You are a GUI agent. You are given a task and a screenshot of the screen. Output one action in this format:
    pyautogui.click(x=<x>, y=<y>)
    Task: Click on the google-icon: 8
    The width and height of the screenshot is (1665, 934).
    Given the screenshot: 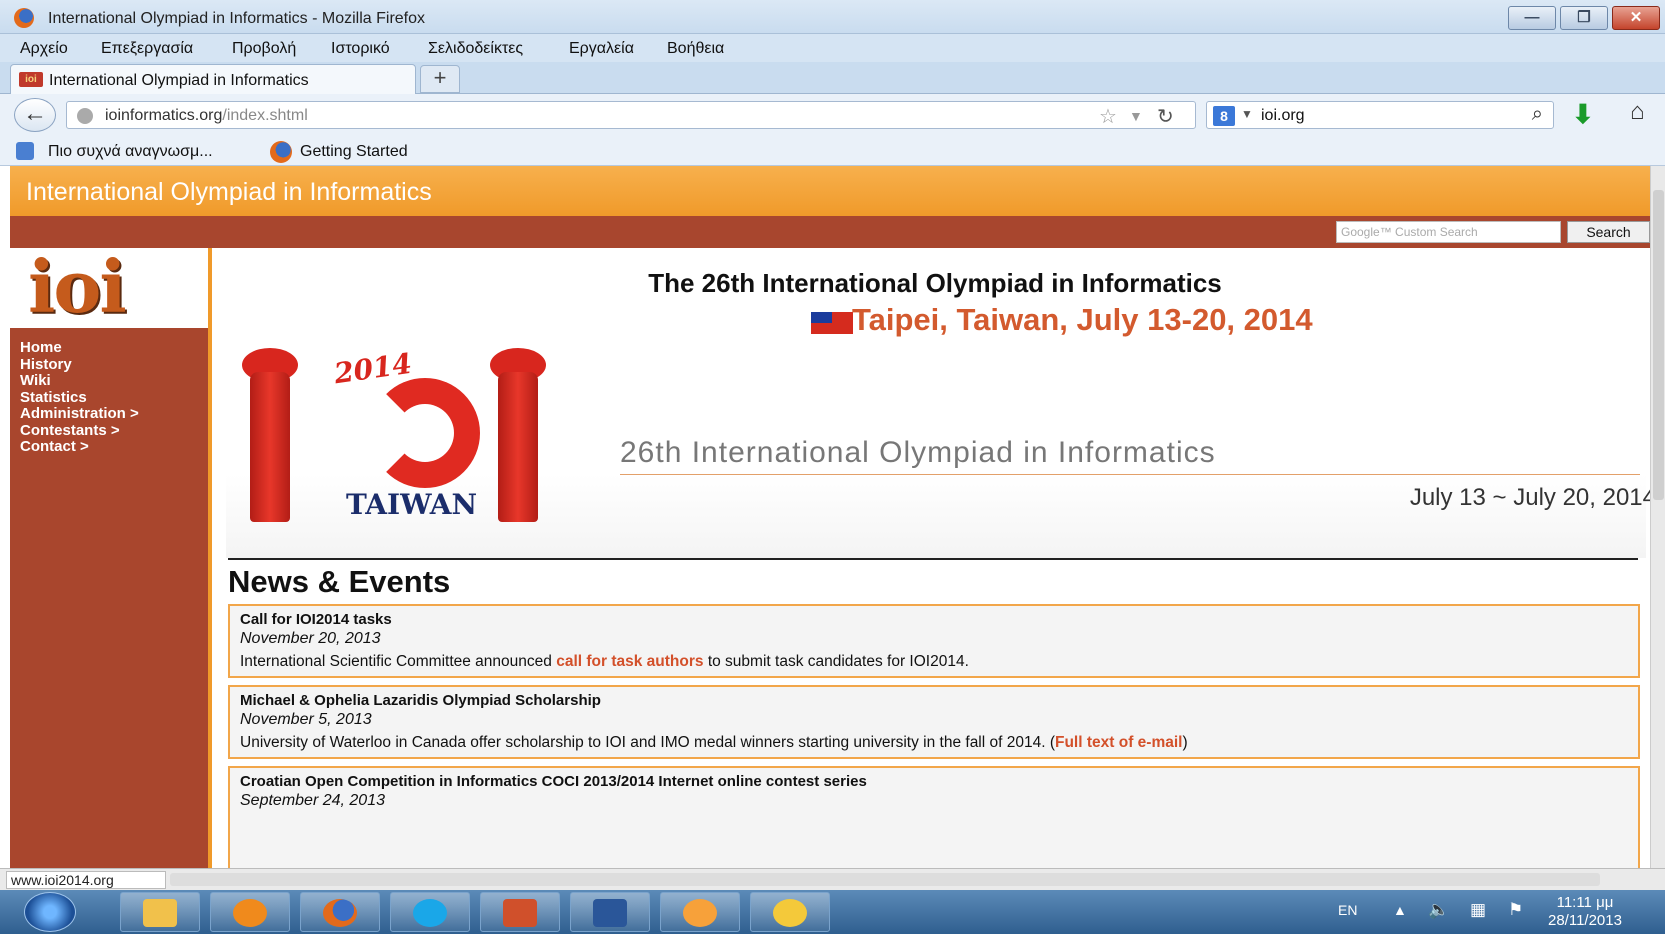 What is the action you would take?
    pyautogui.click(x=1224, y=116)
    